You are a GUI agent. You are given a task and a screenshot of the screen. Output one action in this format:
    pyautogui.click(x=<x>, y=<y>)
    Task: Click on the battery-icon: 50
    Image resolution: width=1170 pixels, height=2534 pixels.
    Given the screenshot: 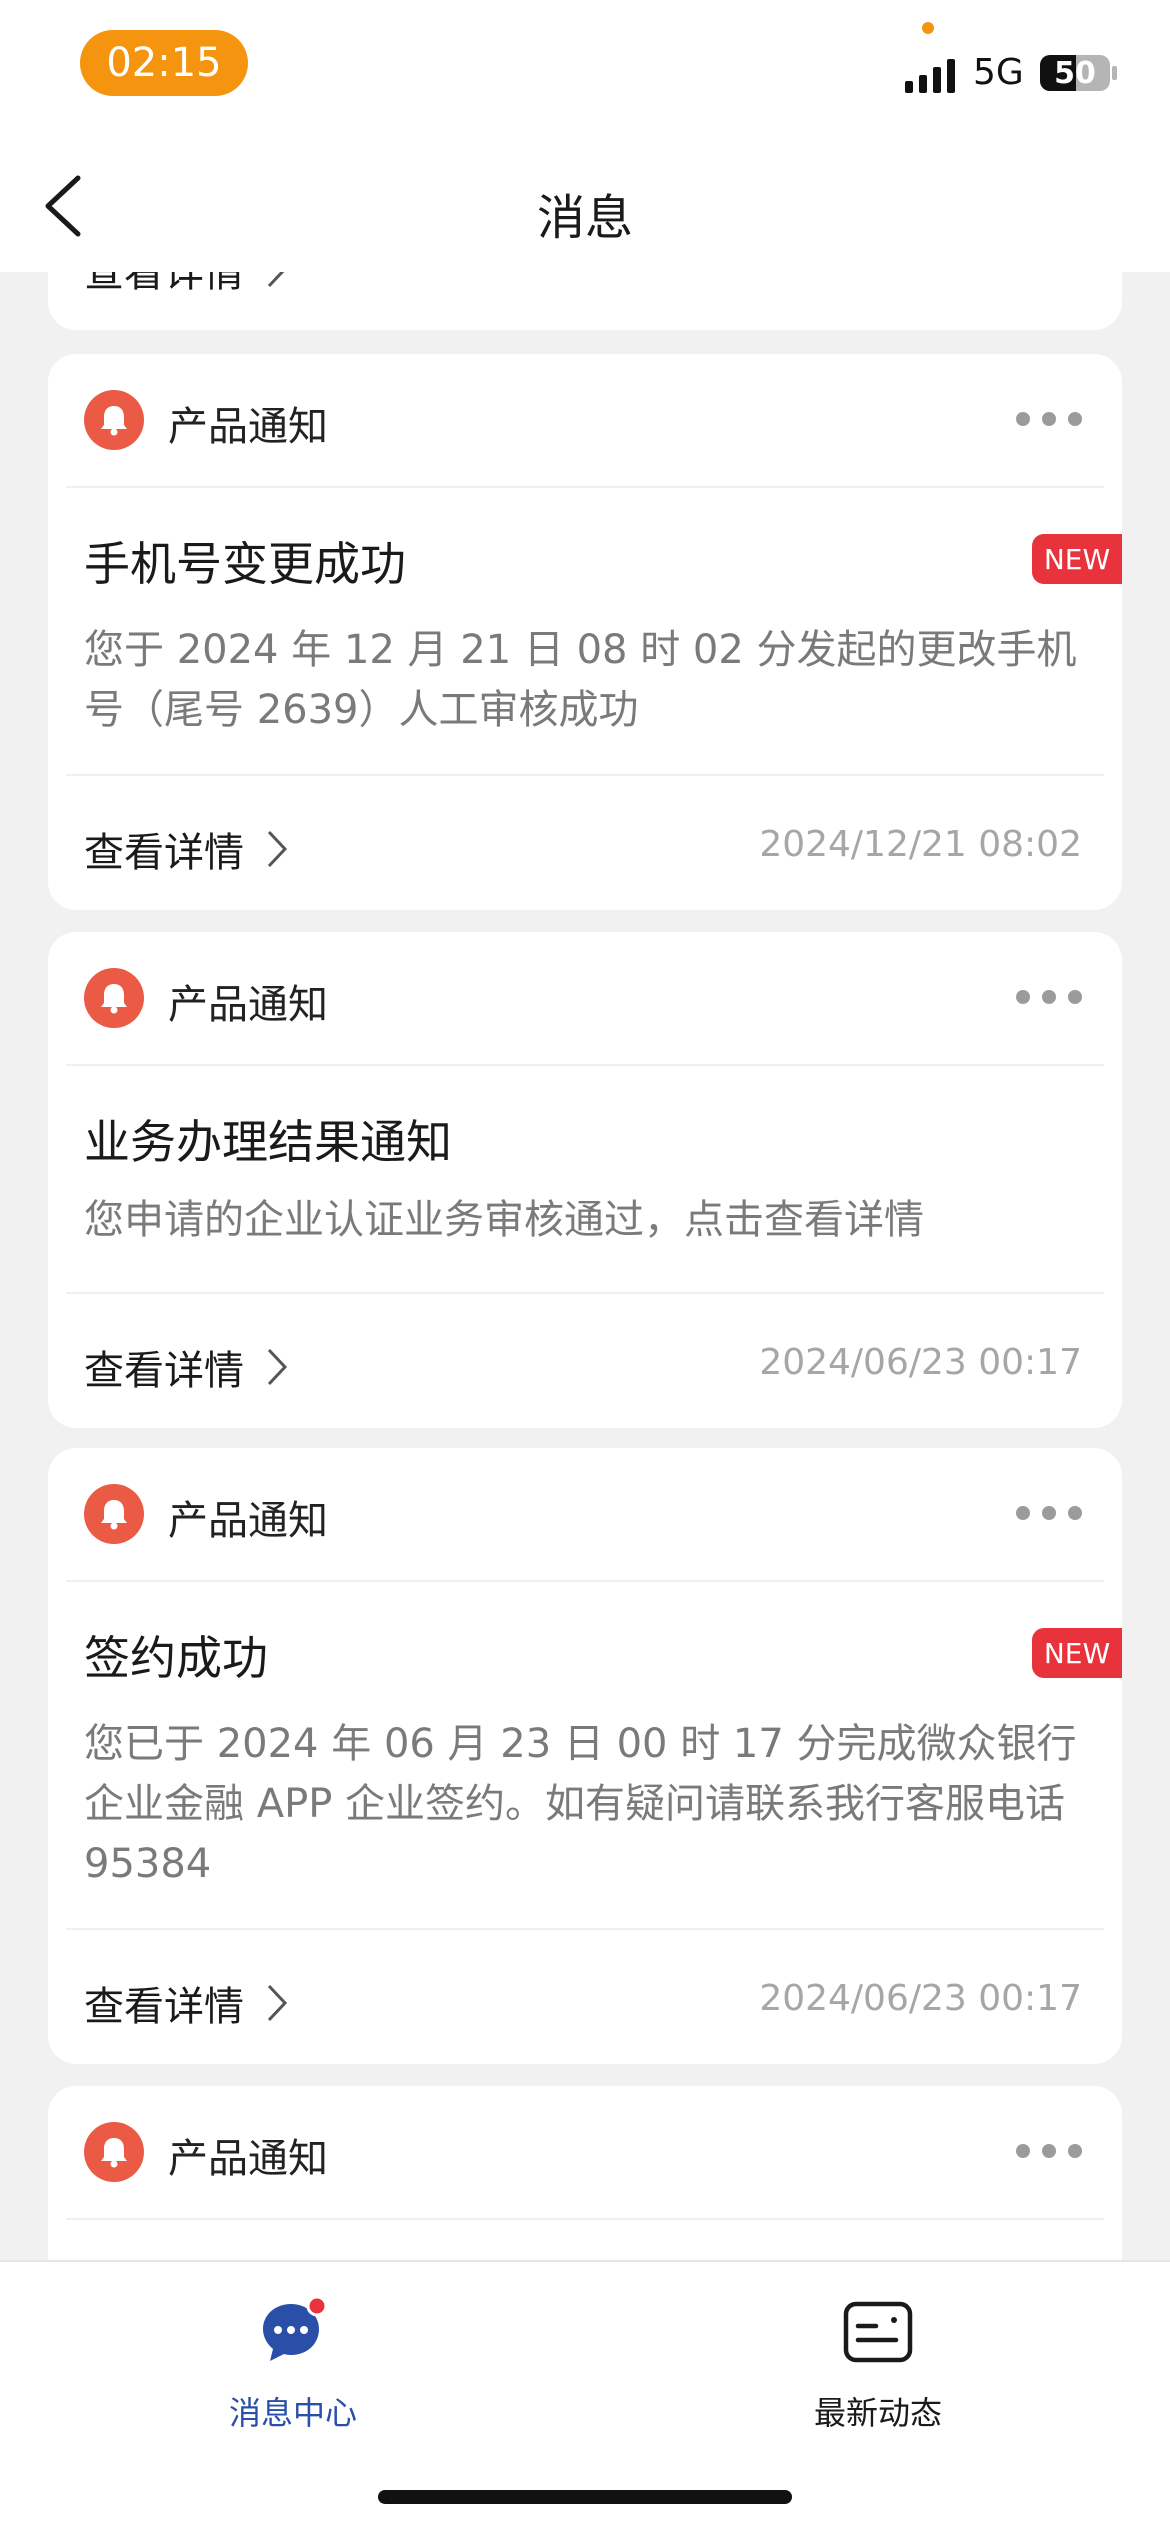 What is the action you would take?
    pyautogui.click(x=1075, y=73)
    